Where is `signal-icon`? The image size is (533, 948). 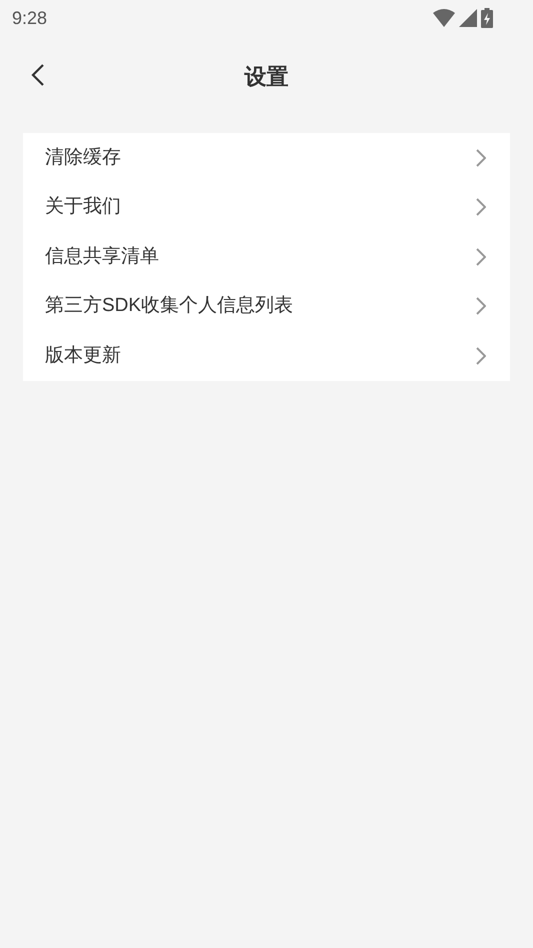 signal-icon is located at coordinates (468, 18).